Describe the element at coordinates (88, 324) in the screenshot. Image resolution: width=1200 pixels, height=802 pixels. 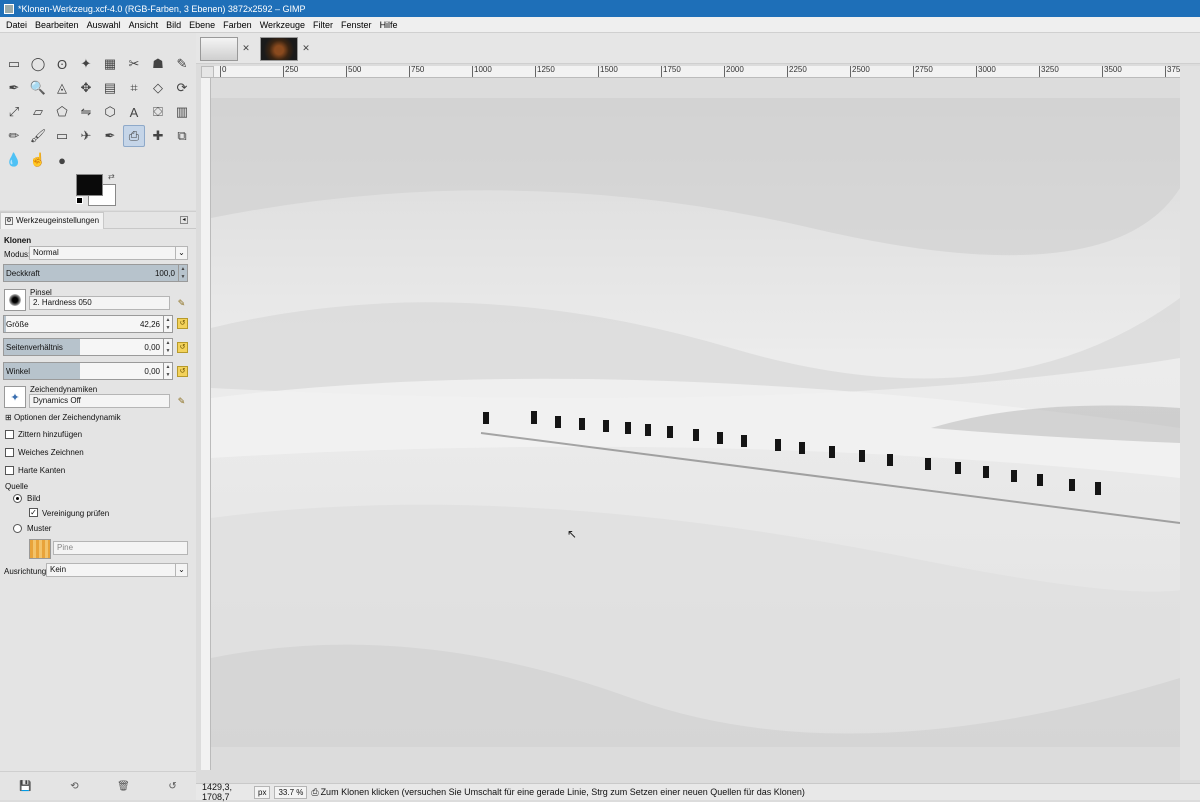
I see `size-slider: Größe 42,26 ▲ ▼` at that location.